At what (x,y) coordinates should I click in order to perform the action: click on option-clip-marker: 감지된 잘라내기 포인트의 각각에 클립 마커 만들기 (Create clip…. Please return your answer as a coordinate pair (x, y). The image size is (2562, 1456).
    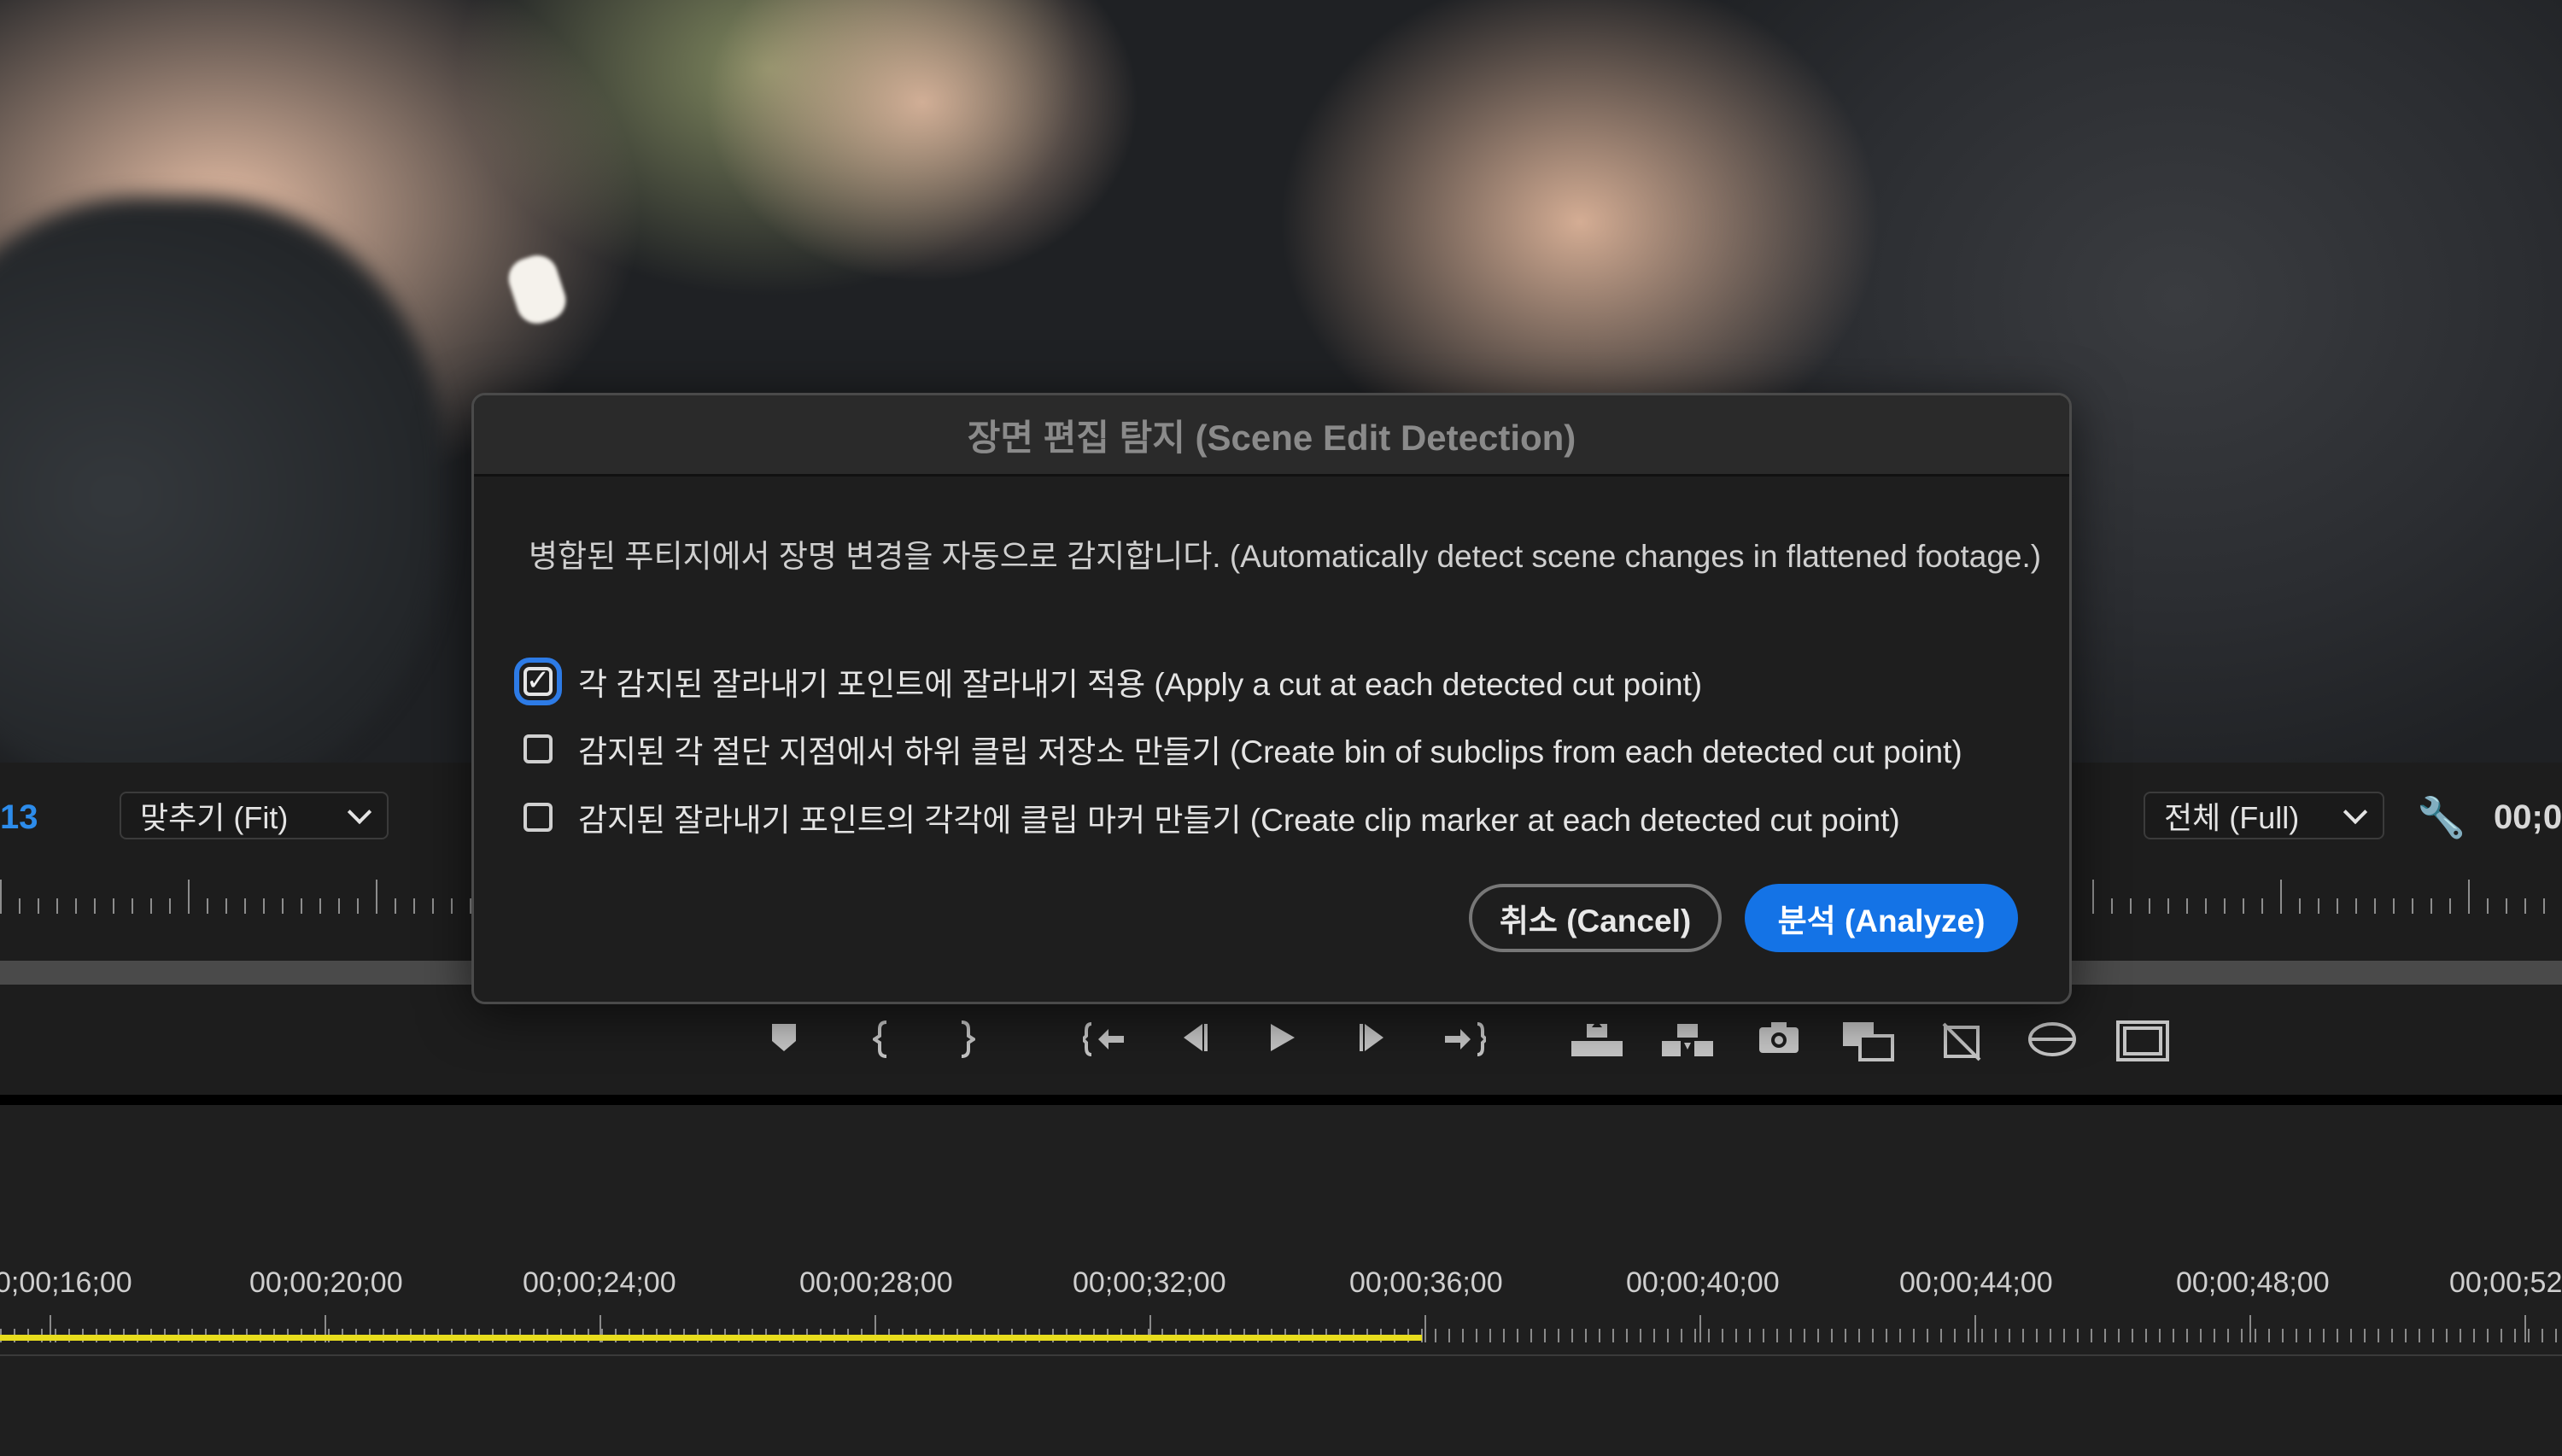
    Looking at the image, I should click on (1212, 817).